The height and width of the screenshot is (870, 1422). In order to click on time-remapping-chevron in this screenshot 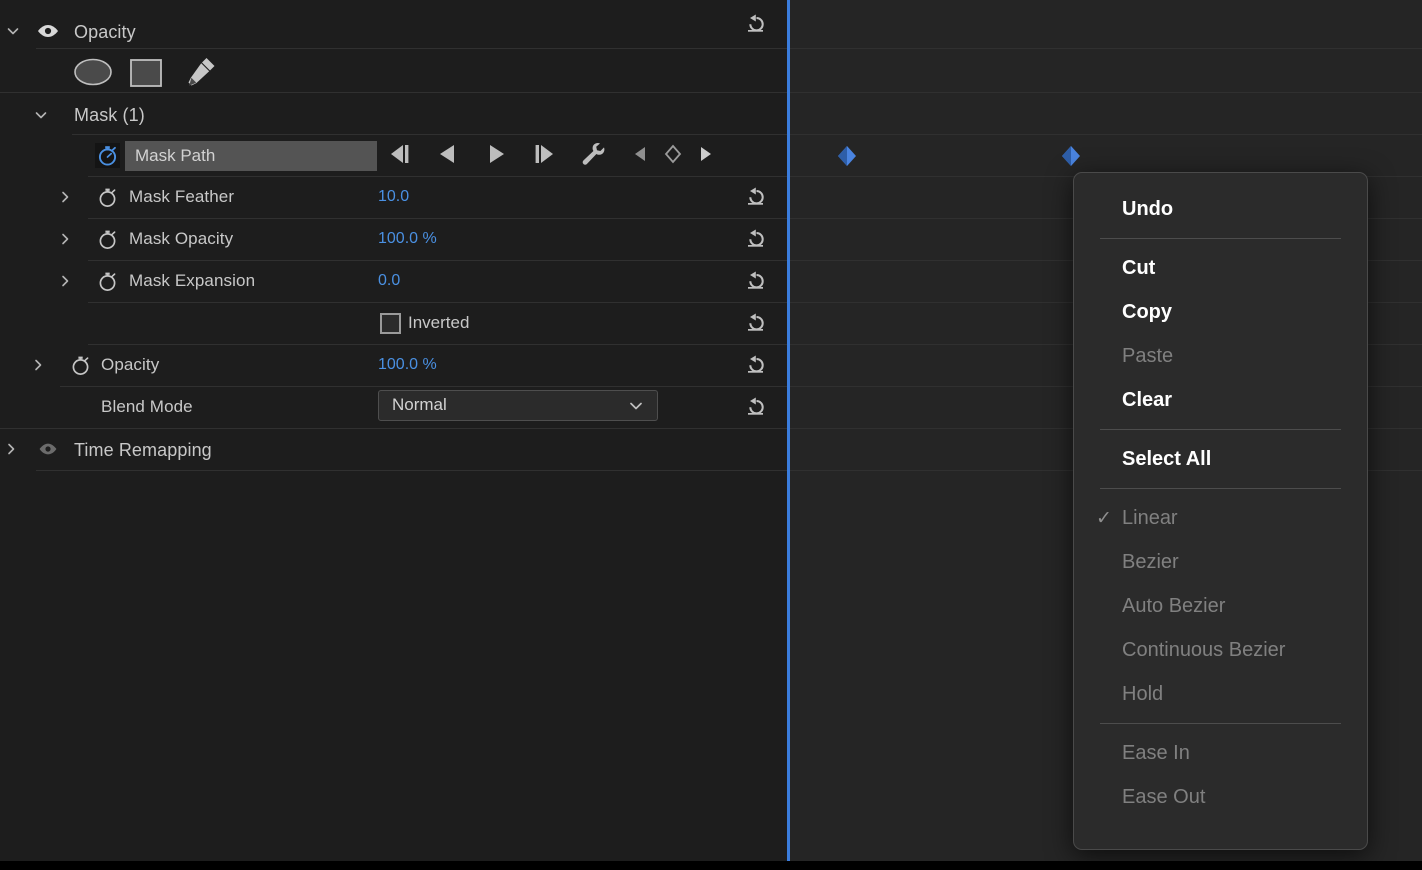, I will do `click(11, 449)`.